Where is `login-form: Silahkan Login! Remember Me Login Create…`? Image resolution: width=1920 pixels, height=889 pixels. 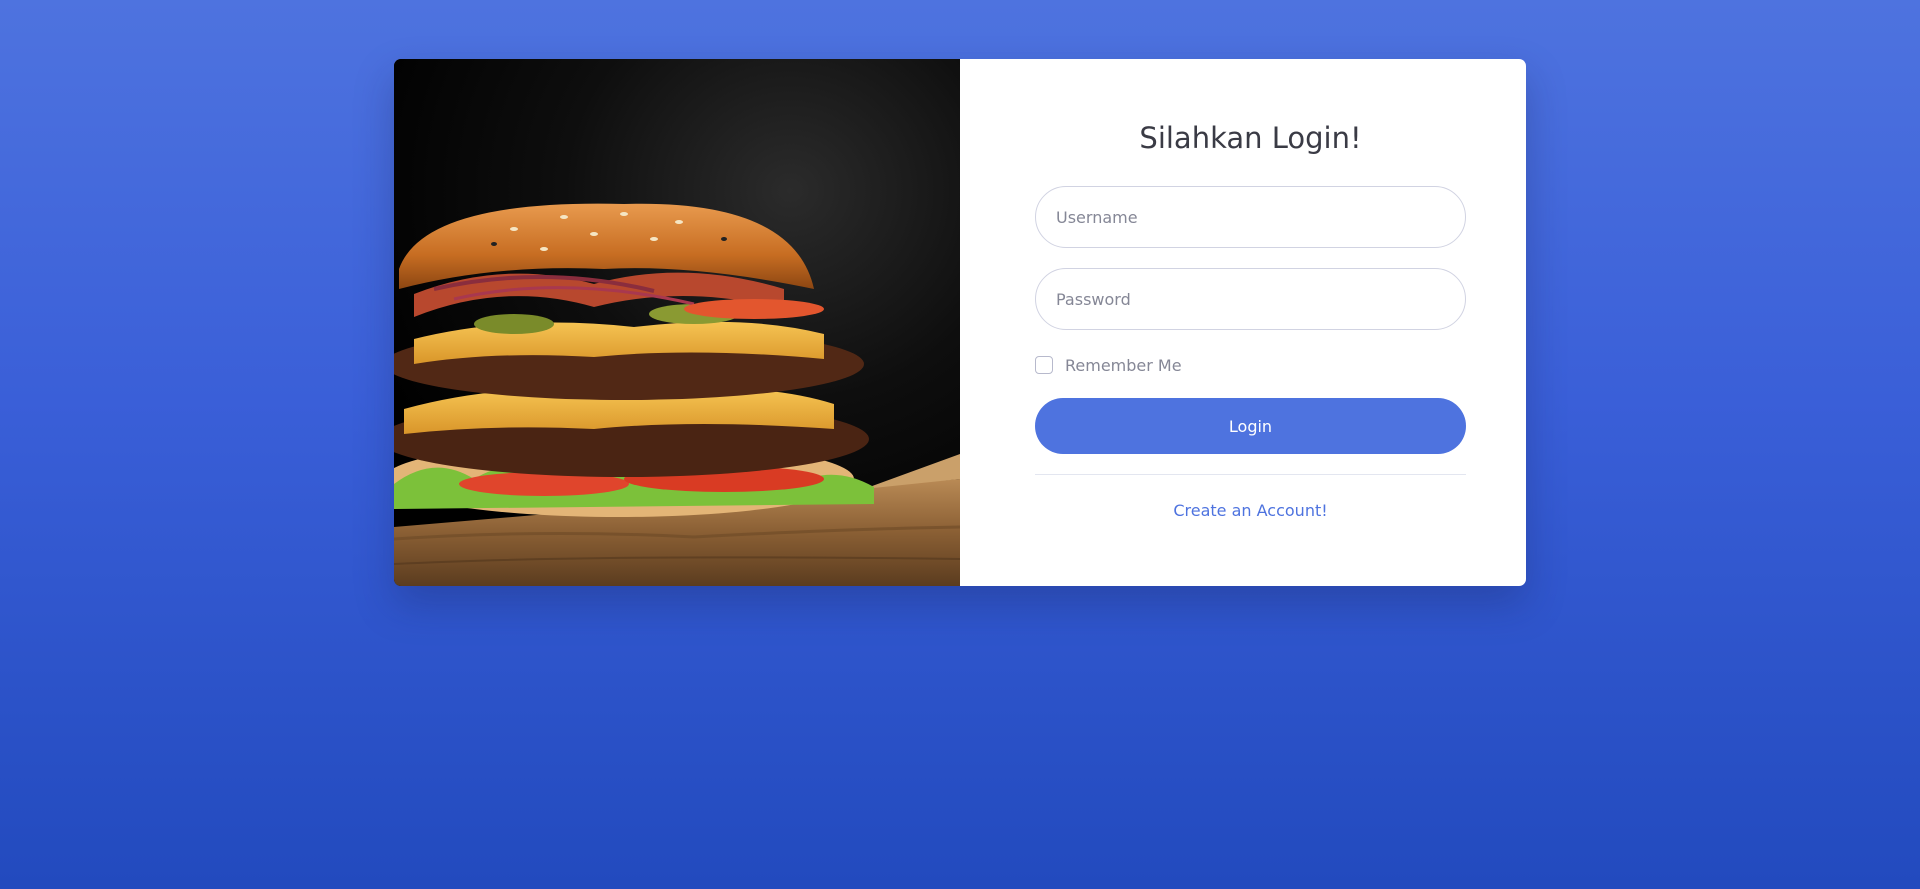 login-form: Silahkan Login! Remember Me Login Create… is located at coordinates (1250, 318).